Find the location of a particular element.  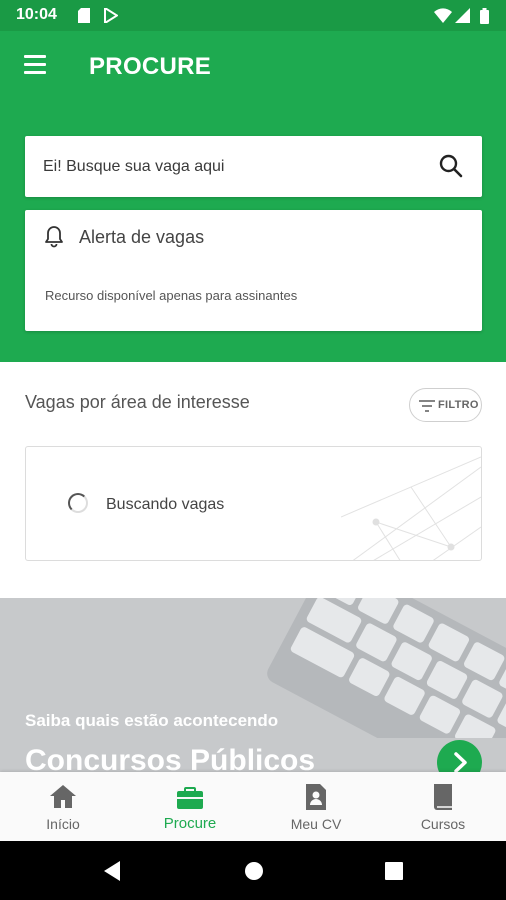

status-bar: 10:04 is located at coordinates (253, 15).